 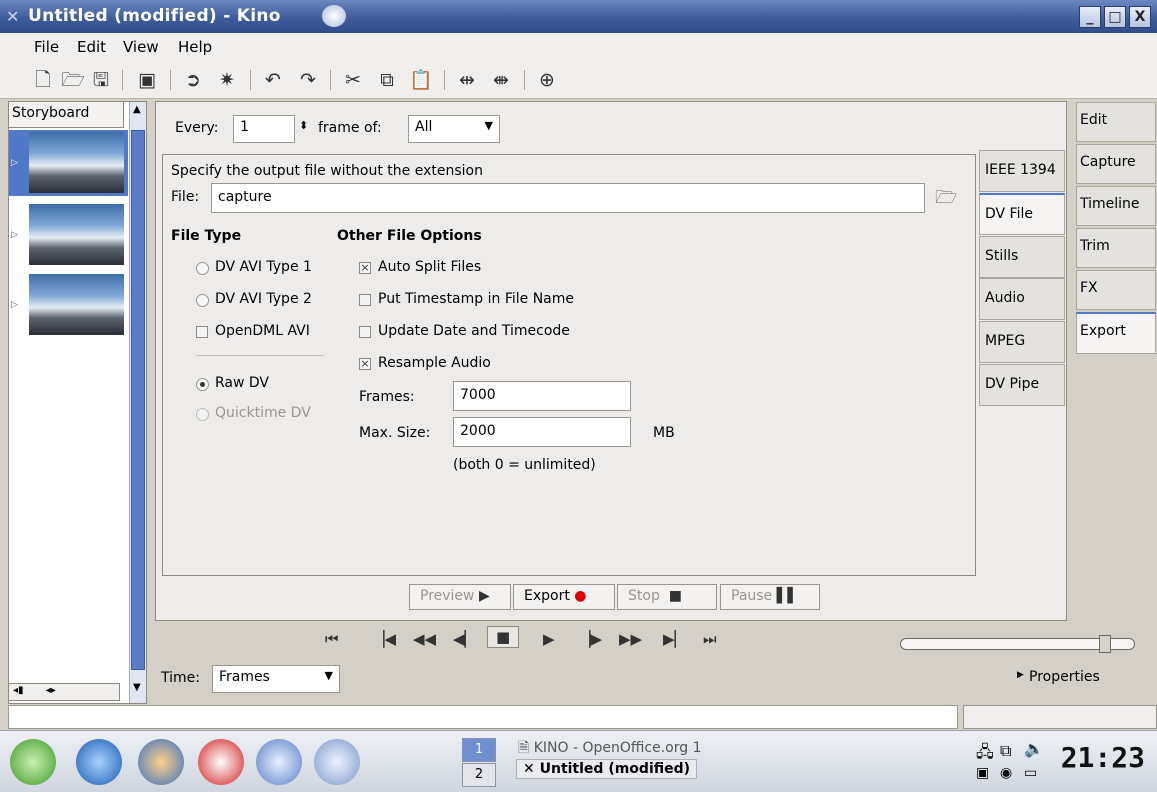 I want to click on help-center-icon, so click(x=221, y=762).